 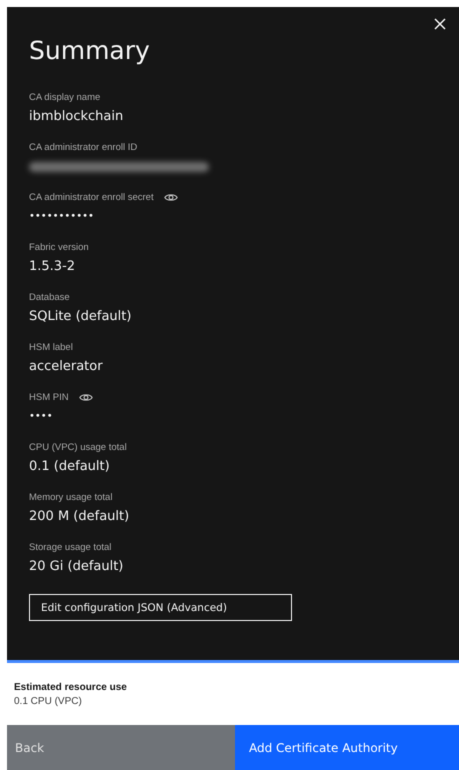 What do you see at coordinates (52, 267) in the screenshot?
I see `field-value: 1.5.3-2` at bounding box center [52, 267].